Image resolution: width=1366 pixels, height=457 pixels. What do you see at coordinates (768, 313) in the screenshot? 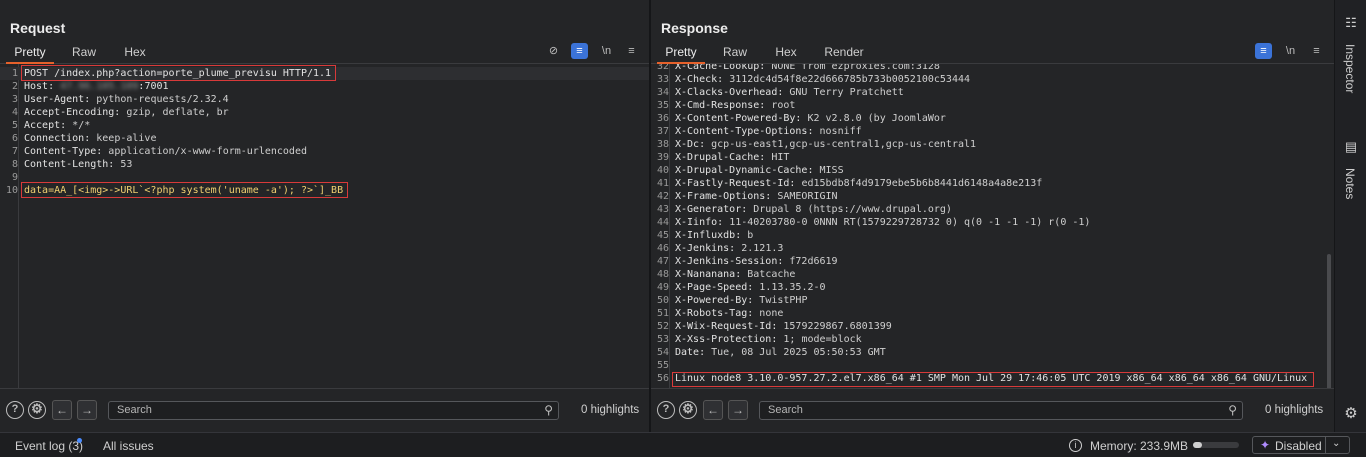
I see `header-value: none` at bounding box center [768, 313].